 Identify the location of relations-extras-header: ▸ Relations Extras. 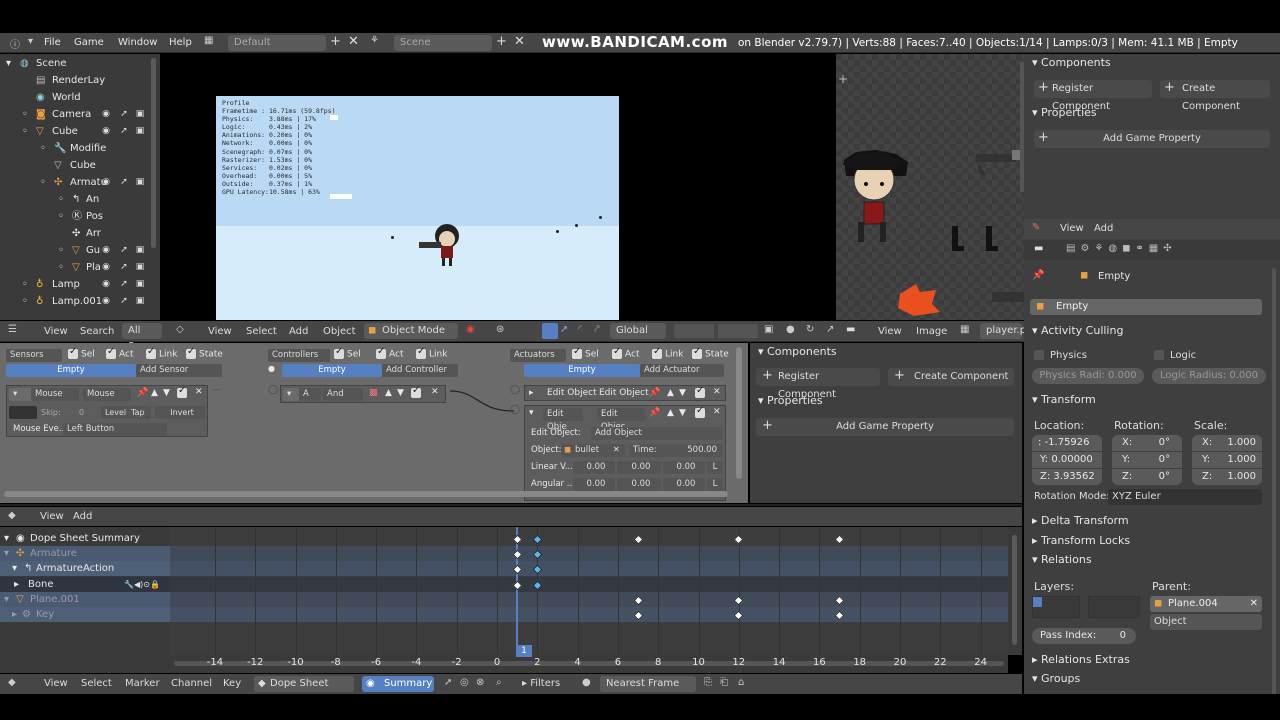
(1081, 660).